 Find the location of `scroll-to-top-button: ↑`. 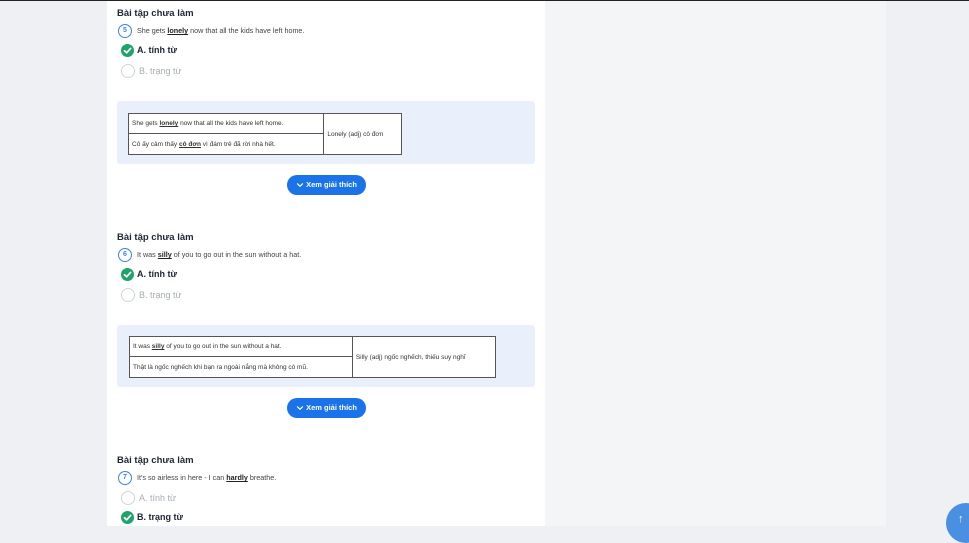

scroll-to-top-button: ↑ is located at coordinates (957, 523).